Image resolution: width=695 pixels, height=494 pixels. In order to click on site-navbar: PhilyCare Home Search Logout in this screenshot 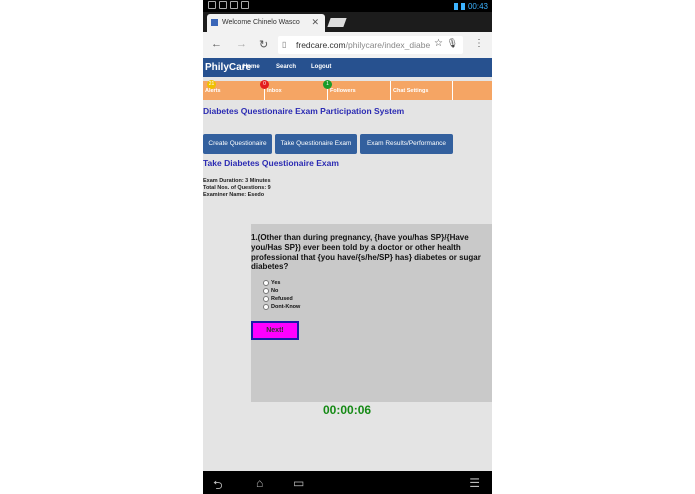, I will do `click(347, 67)`.